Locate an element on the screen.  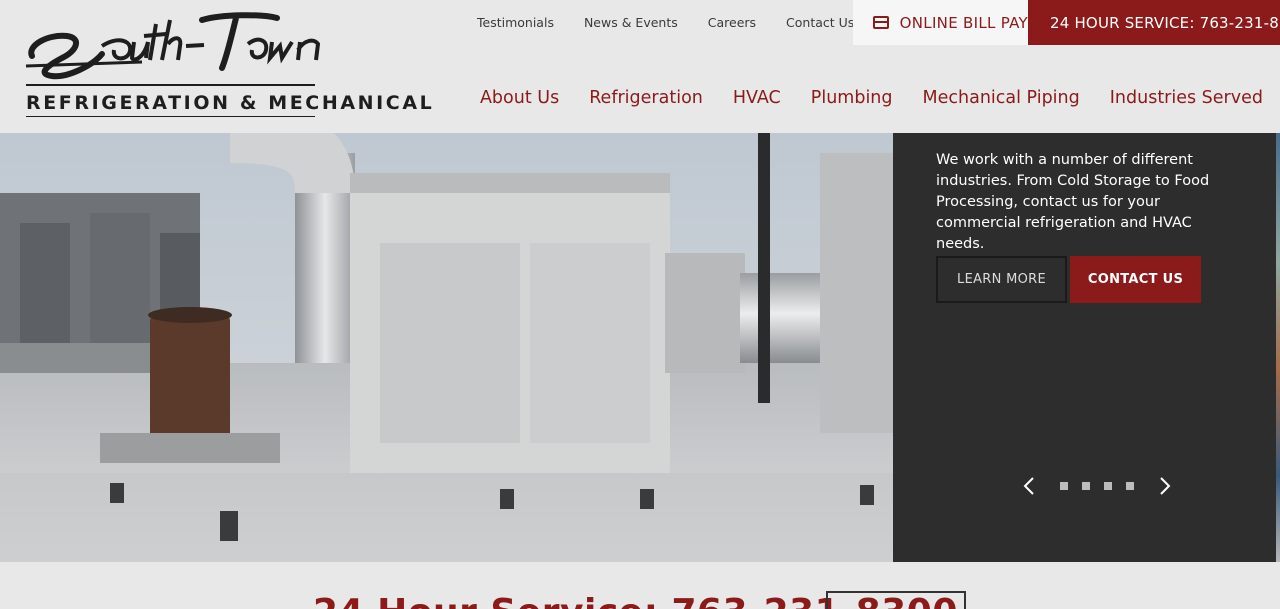
teaser-button-outline is located at coordinates (896, 600).